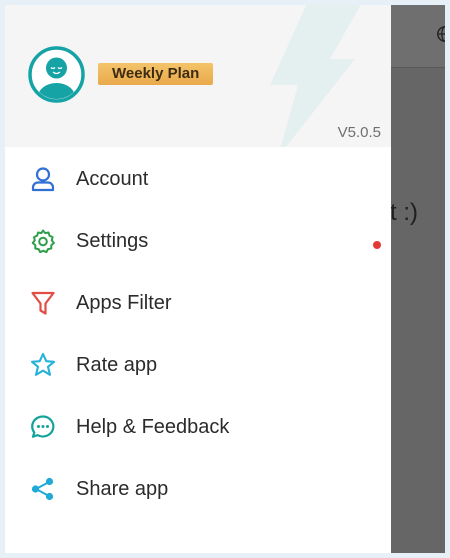 This screenshot has width=450, height=558. I want to click on menu-item-apps-filter: Apps Filter, so click(198, 302).